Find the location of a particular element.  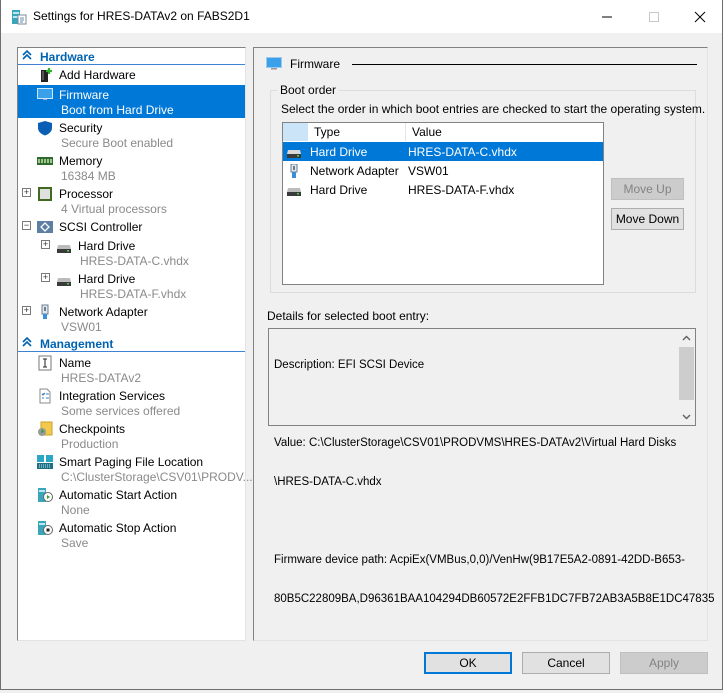

move-up-button: Move Up is located at coordinates (647, 189).